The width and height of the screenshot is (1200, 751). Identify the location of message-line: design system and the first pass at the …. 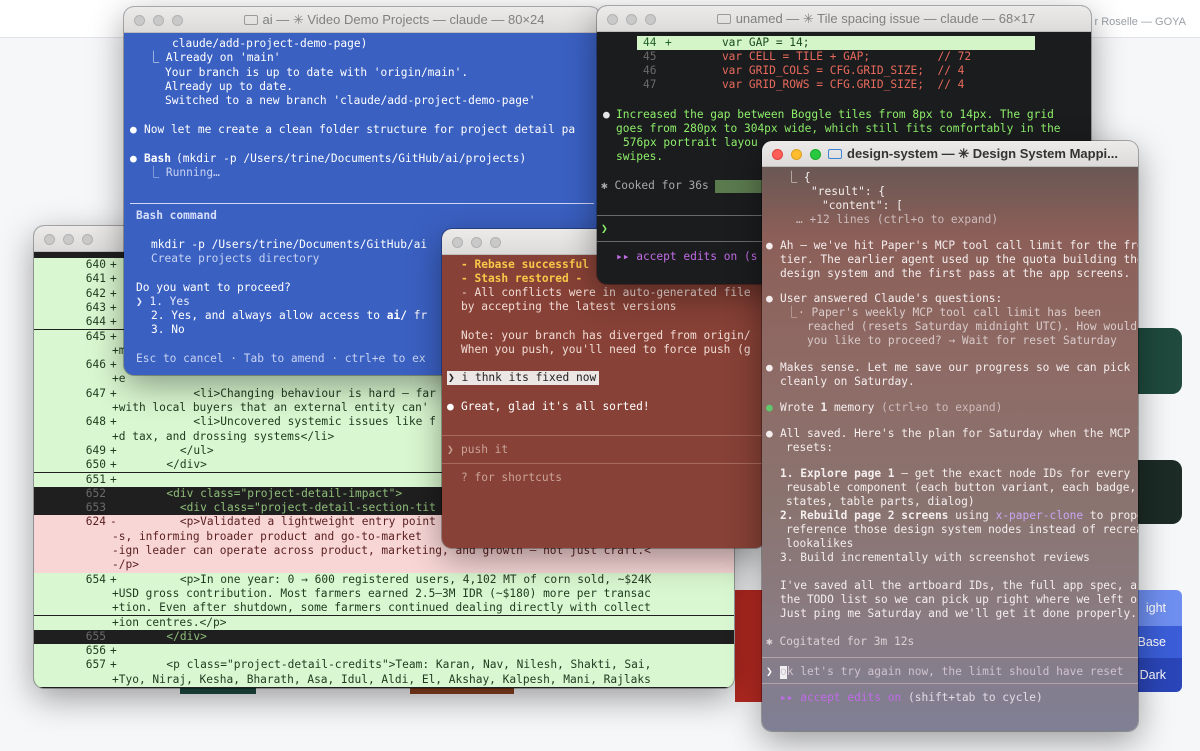
(955, 273).